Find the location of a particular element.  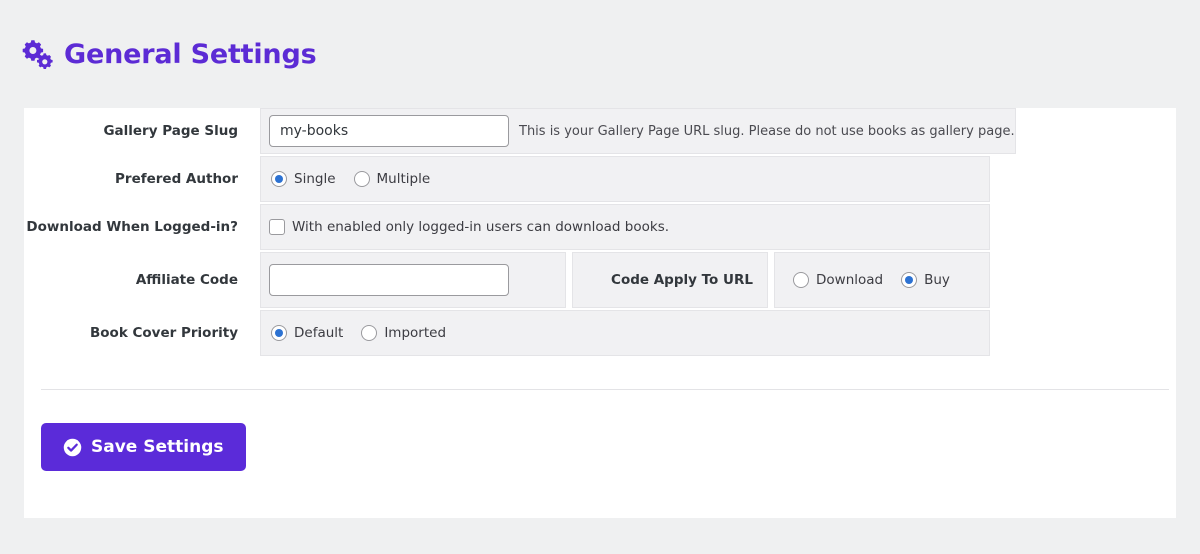

radio-label-imported: Imported is located at coordinates (415, 333).